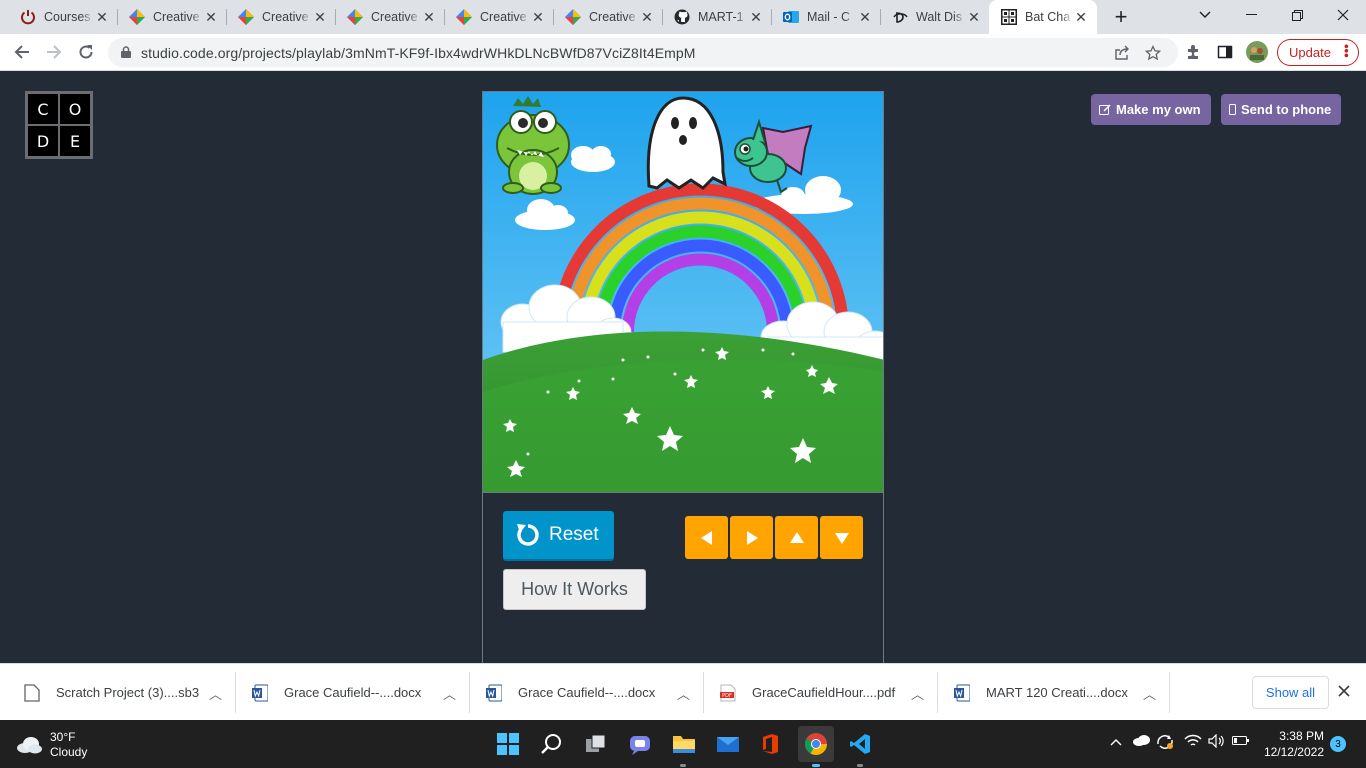 This screenshot has width=1366, height=768. What do you see at coordinates (1151, 109) in the screenshot?
I see `make-my-own-button: Make my own` at bounding box center [1151, 109].